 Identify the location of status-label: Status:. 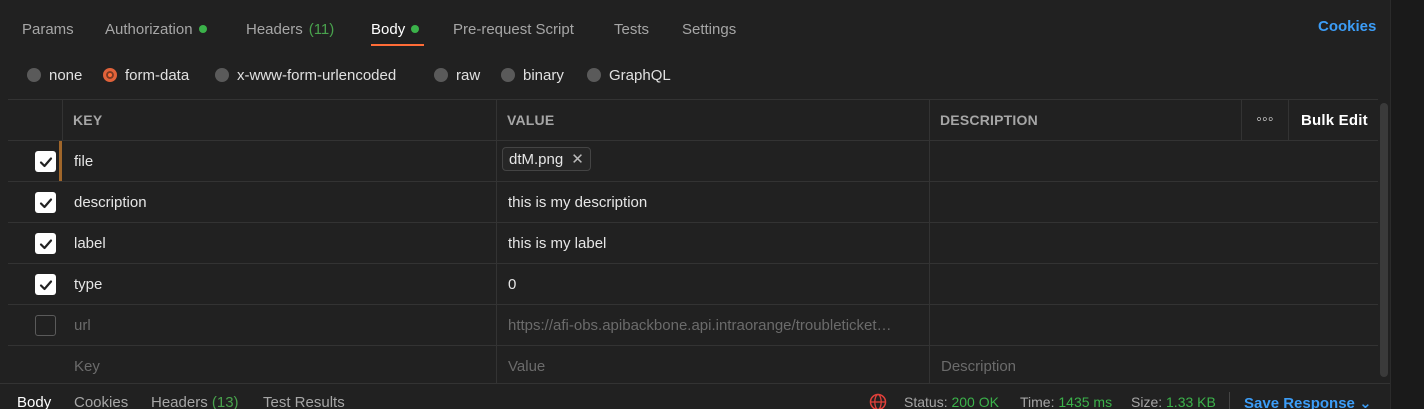
(926, 401).